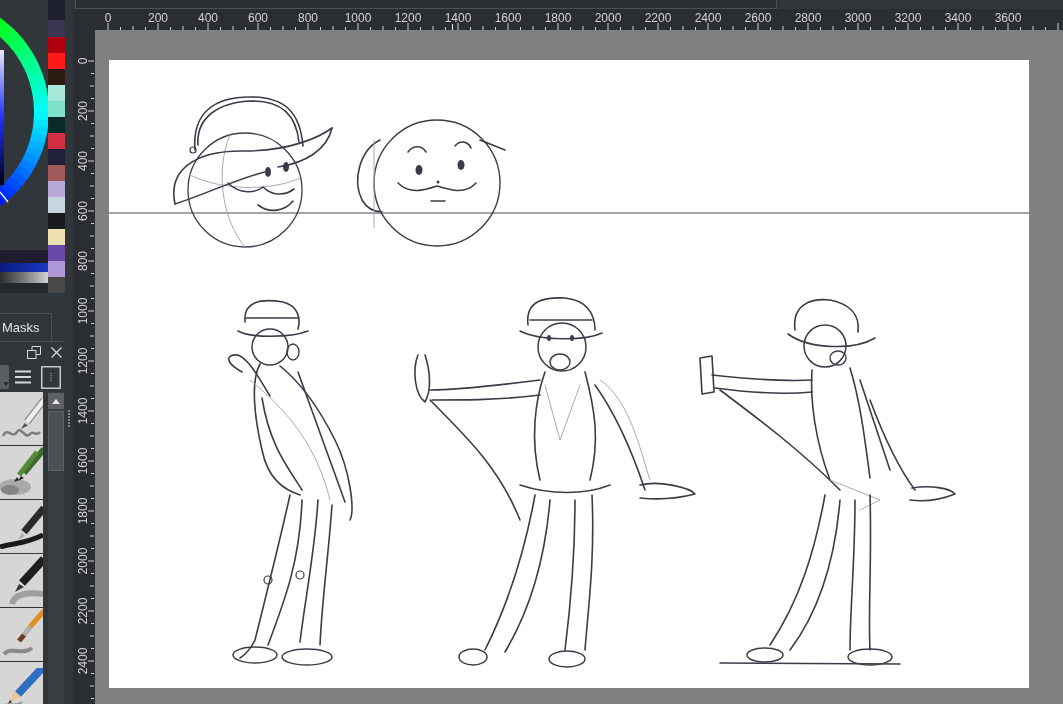  What do you see at coordinates (958, 18) in the screenshot?
I see `ruler-label: 3400` at bounding box center [958, 18].